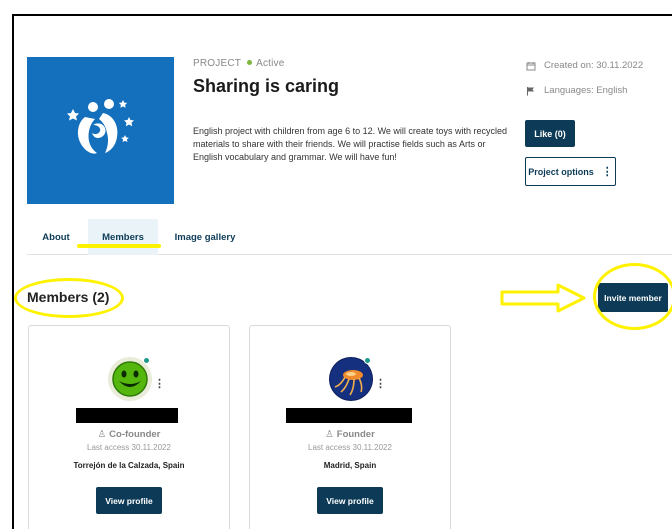 This screenshot has width=672, height=529. Describe the element at coordinates (100, 126) in the screenshot. I see `children-logo-icon` at that location.